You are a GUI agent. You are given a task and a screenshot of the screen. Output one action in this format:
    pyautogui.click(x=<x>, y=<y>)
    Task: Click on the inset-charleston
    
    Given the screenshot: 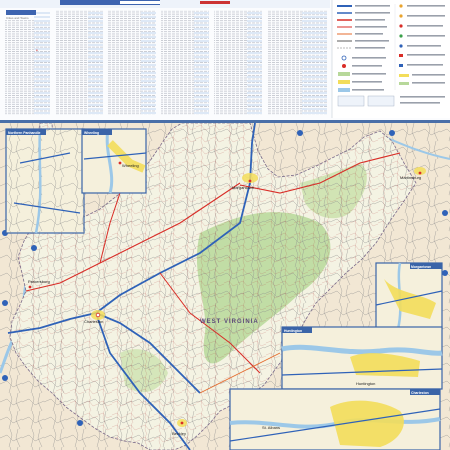 What is the action you would take?
    pyautogui.click(x=335, y=419)
    